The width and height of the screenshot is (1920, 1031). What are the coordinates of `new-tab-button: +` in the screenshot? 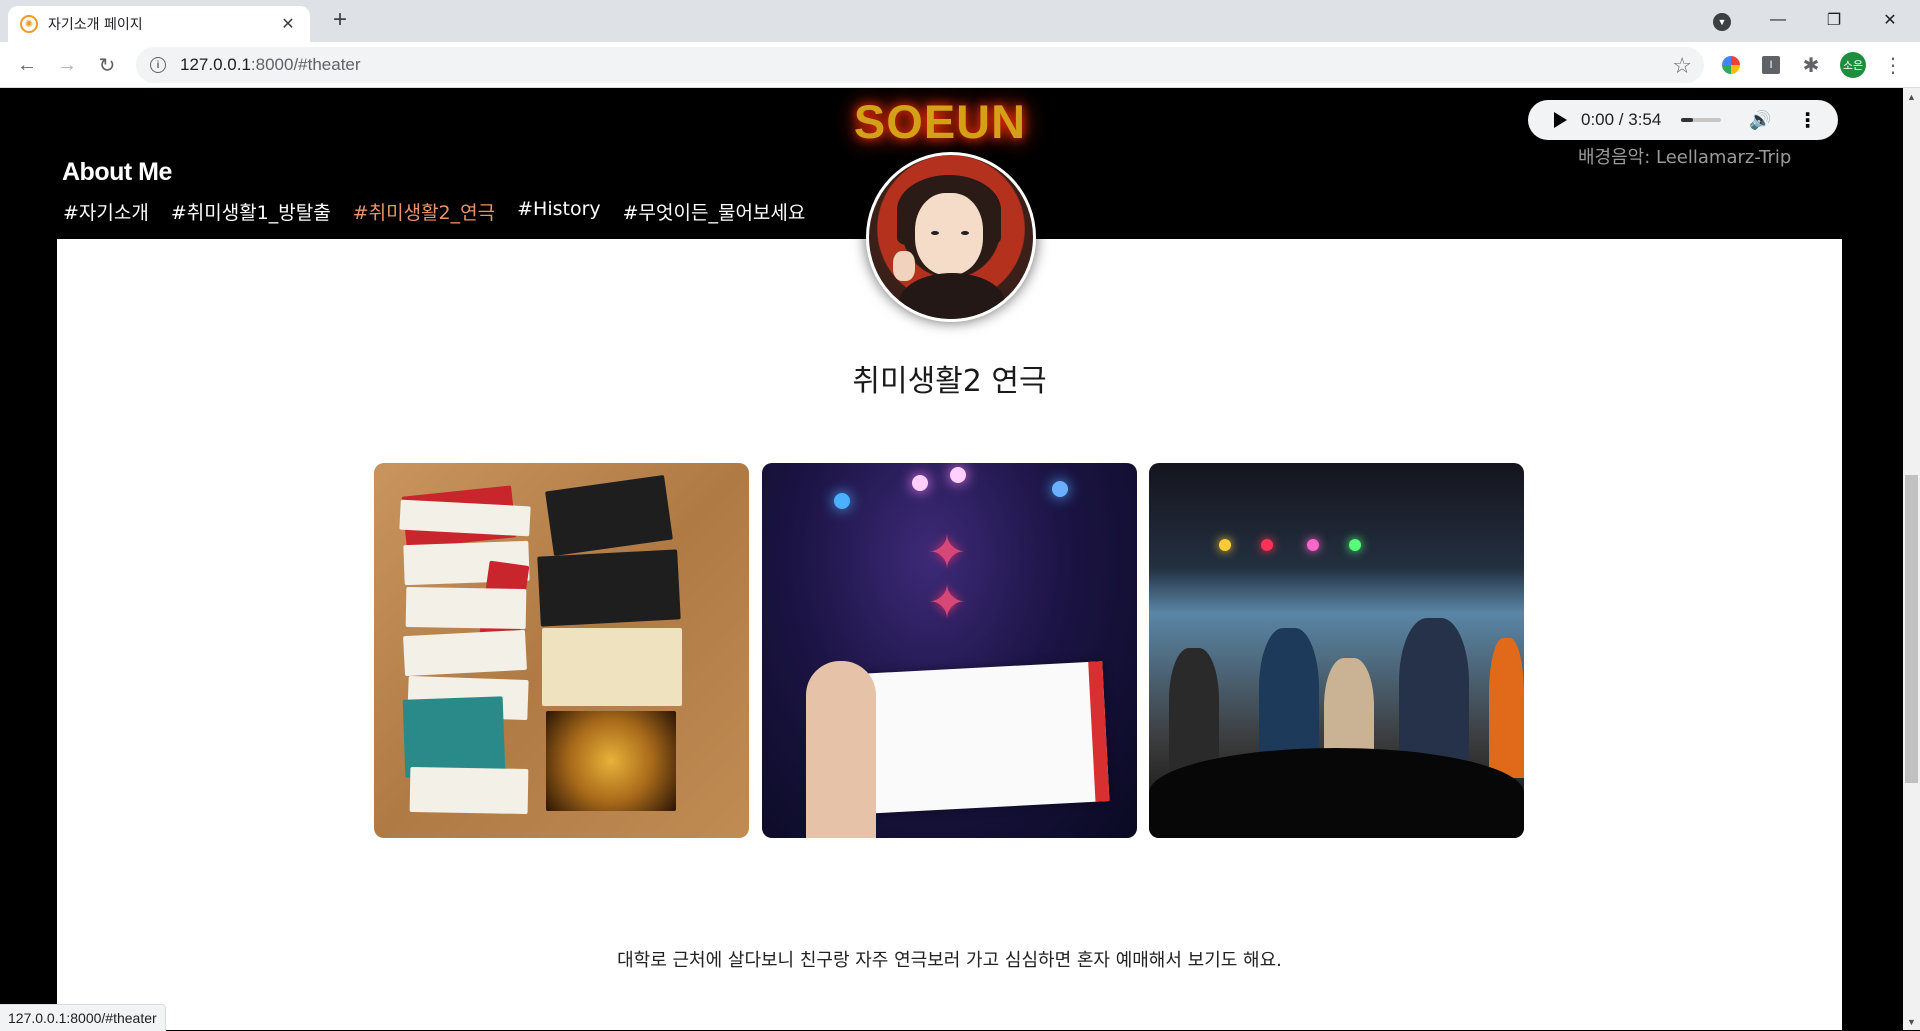 It's located at (340, 20).